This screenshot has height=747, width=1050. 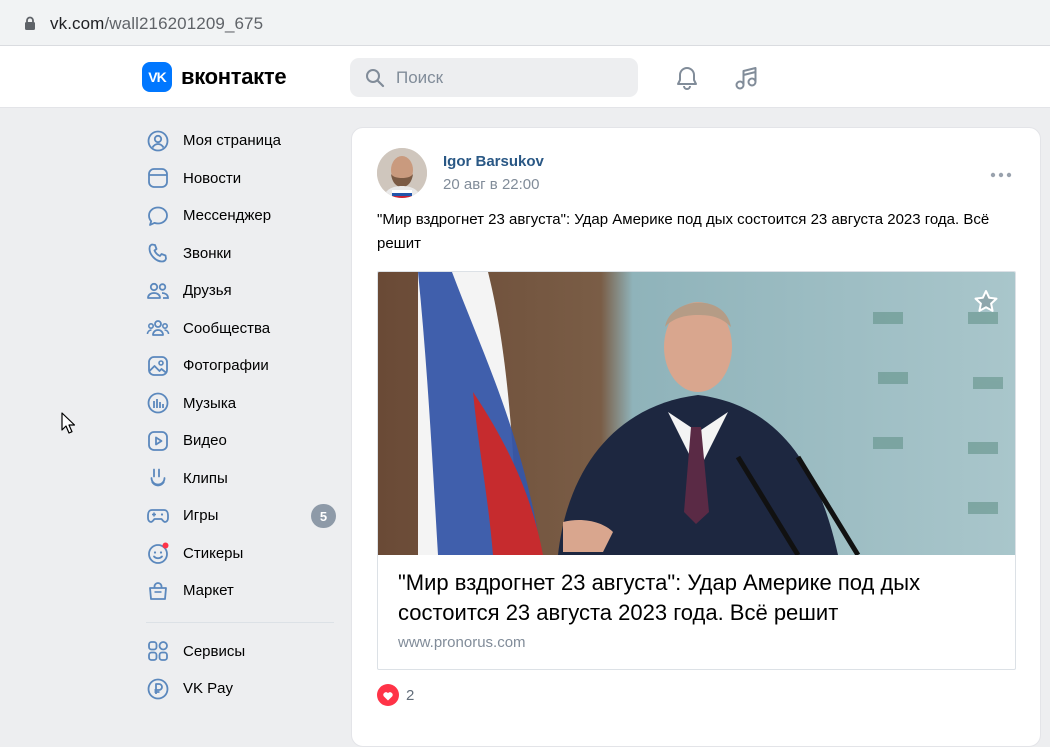 What do you see at coordinates (234, 76) in the screenshot?
I see `vk-logo-text: вконтакте` at bounding box center [234, 76].